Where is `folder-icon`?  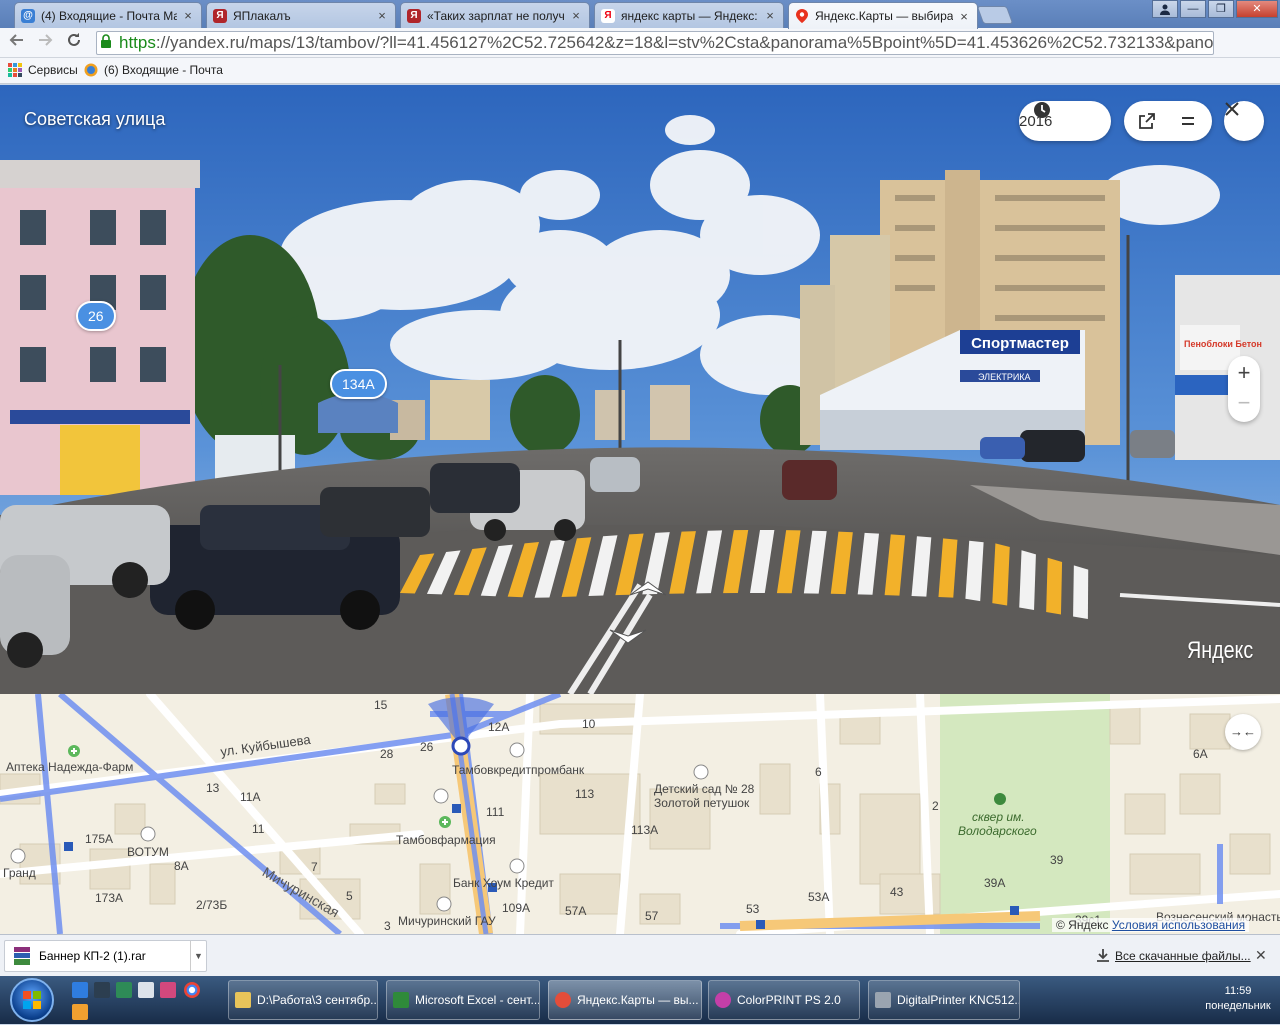
folder-icon is located at coordinates (243, 1000).